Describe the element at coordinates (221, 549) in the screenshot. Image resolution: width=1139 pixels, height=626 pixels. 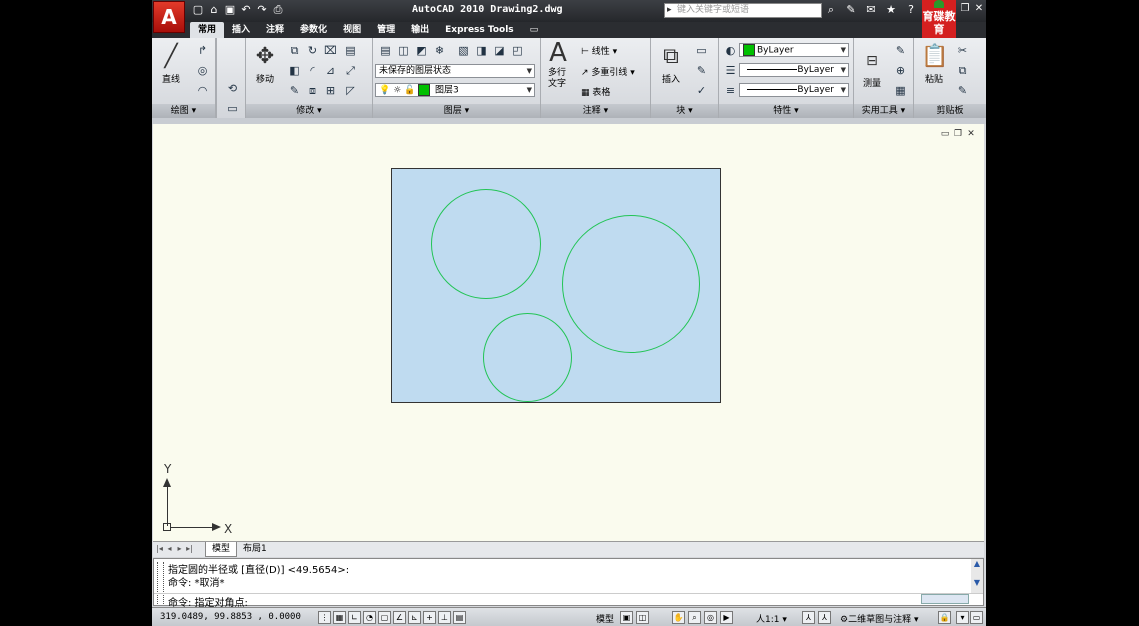
I see `tab-model: 模型` at that location.